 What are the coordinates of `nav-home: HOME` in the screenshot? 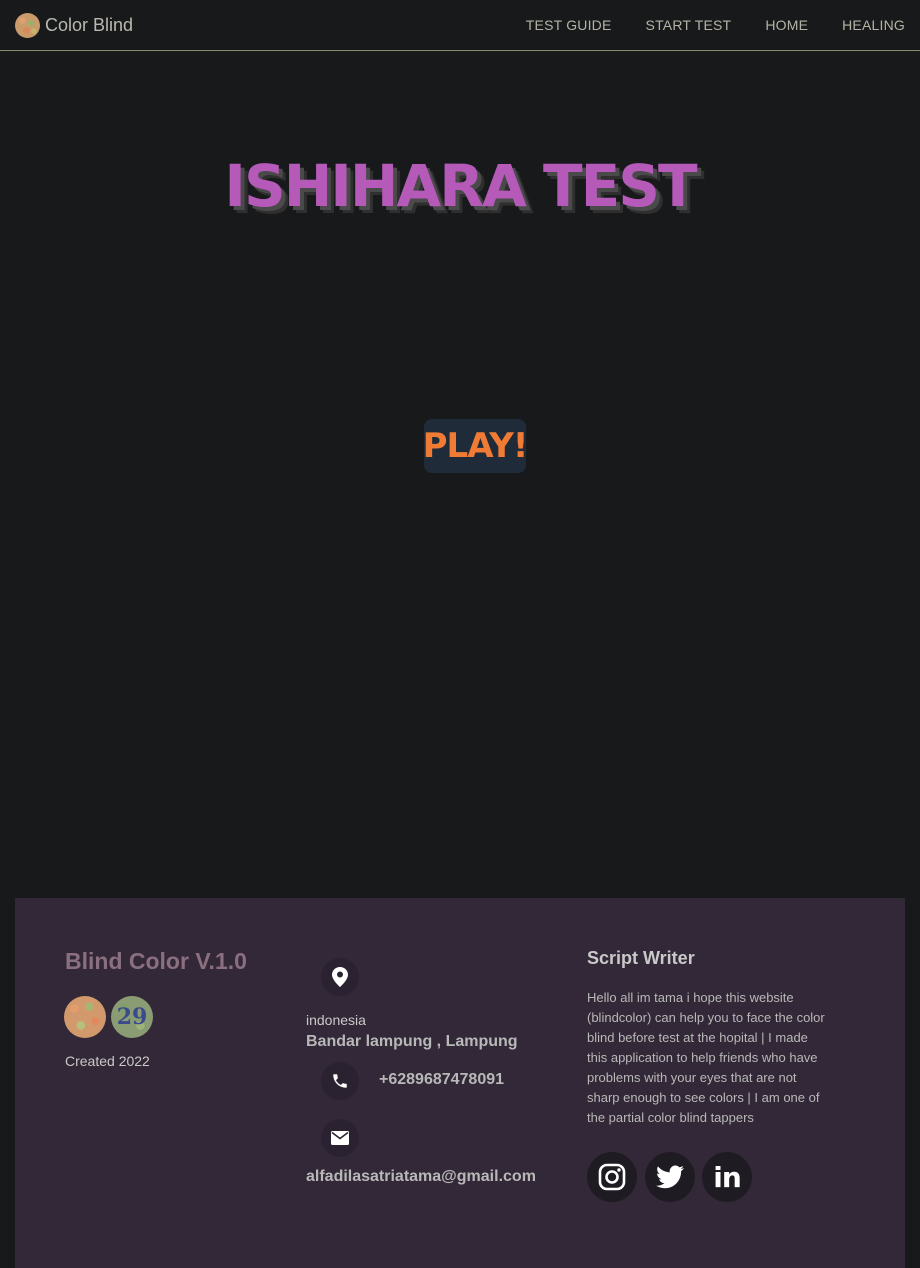 It's located at (786, 25).